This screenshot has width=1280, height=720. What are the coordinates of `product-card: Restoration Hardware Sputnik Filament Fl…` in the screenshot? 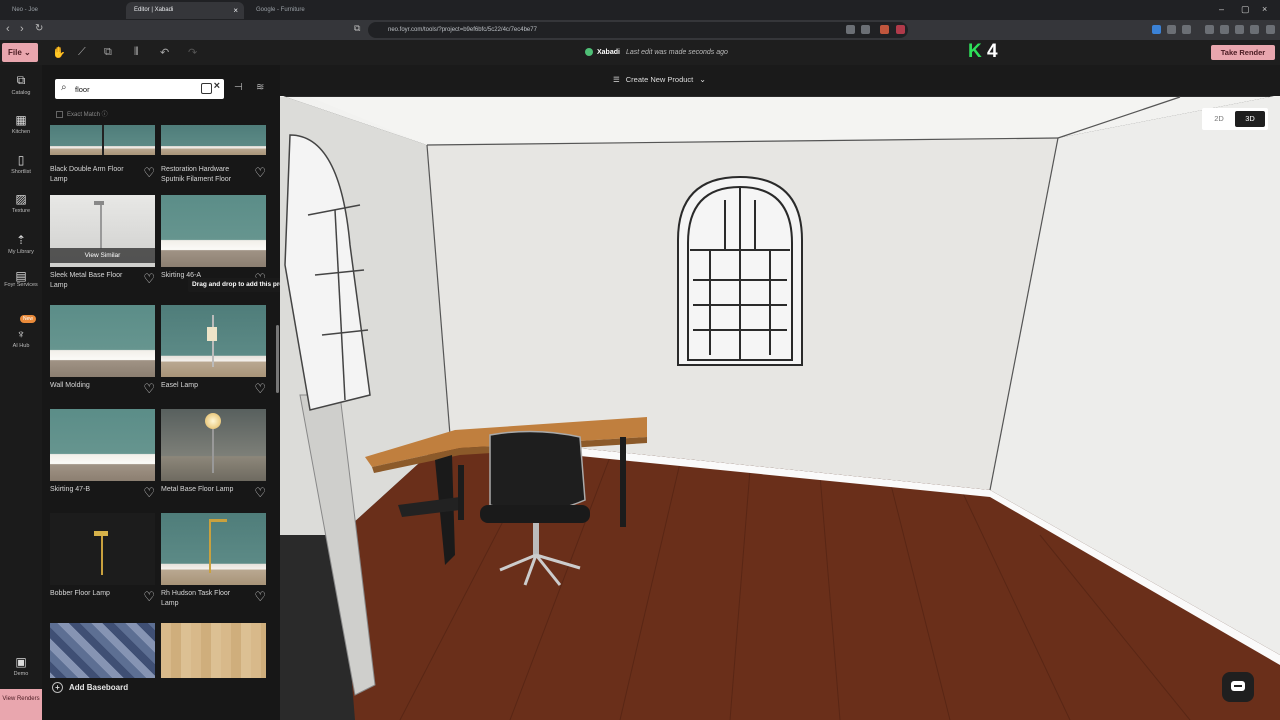 It's located at (213, 154).